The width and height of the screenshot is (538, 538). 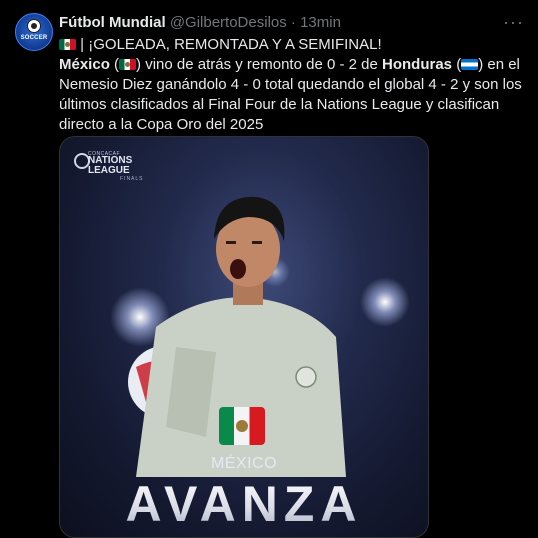 I want to click on author-name: Fútbol Mundial, so click(x=112, y=22).